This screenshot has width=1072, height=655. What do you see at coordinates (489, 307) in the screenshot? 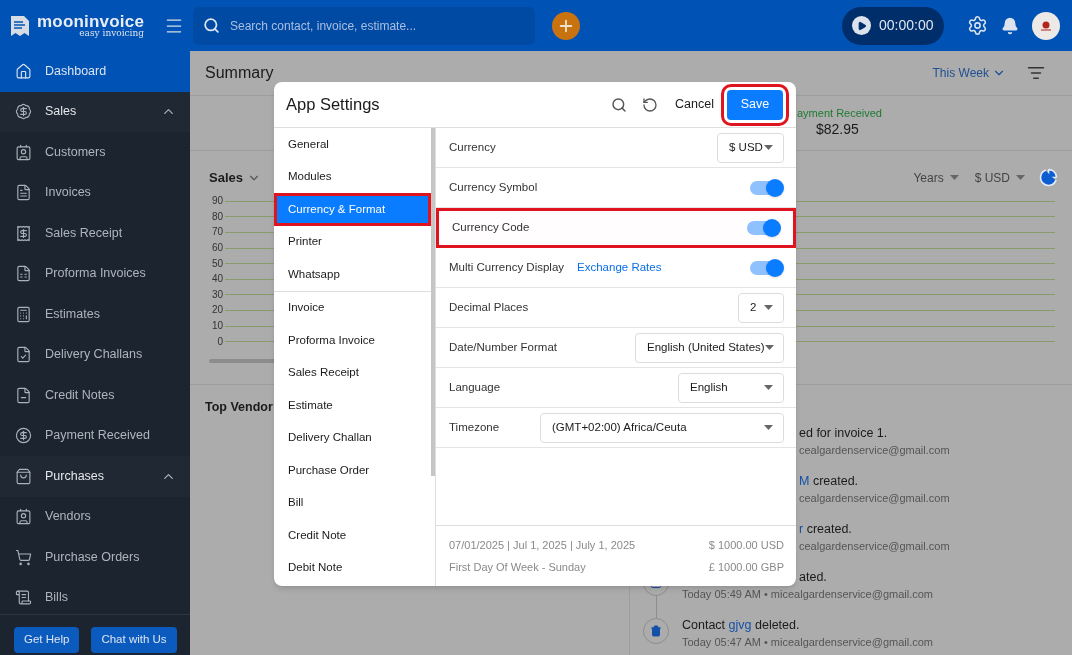
I see `setting-label: Decimal Places` at bounding box center [489, 307].